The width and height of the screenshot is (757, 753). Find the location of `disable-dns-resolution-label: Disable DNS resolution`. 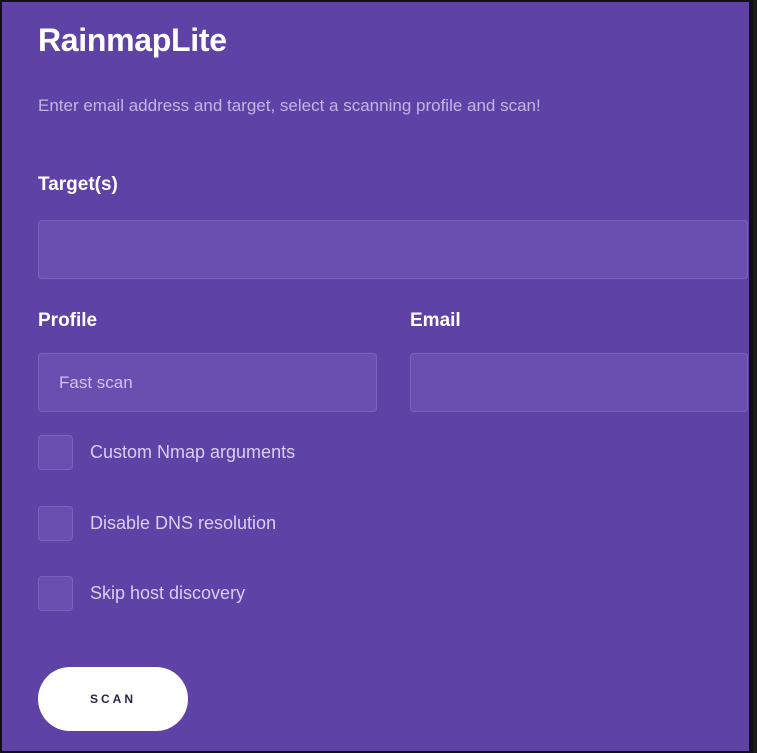

disable-dns-resolution-label: Disable DNS resolution is located at coordinates (183, 523).